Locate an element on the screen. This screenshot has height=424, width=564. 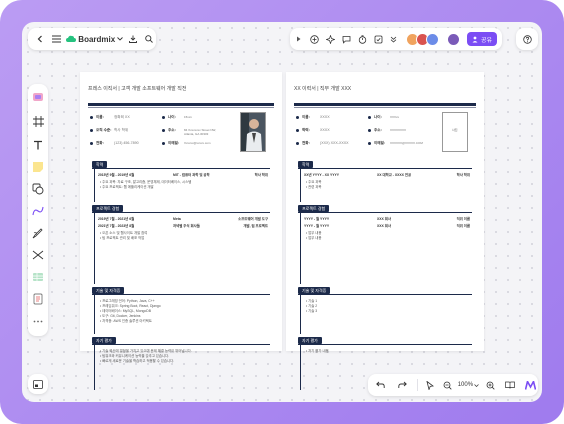
undo-icon is located at coordinates (381, 385).